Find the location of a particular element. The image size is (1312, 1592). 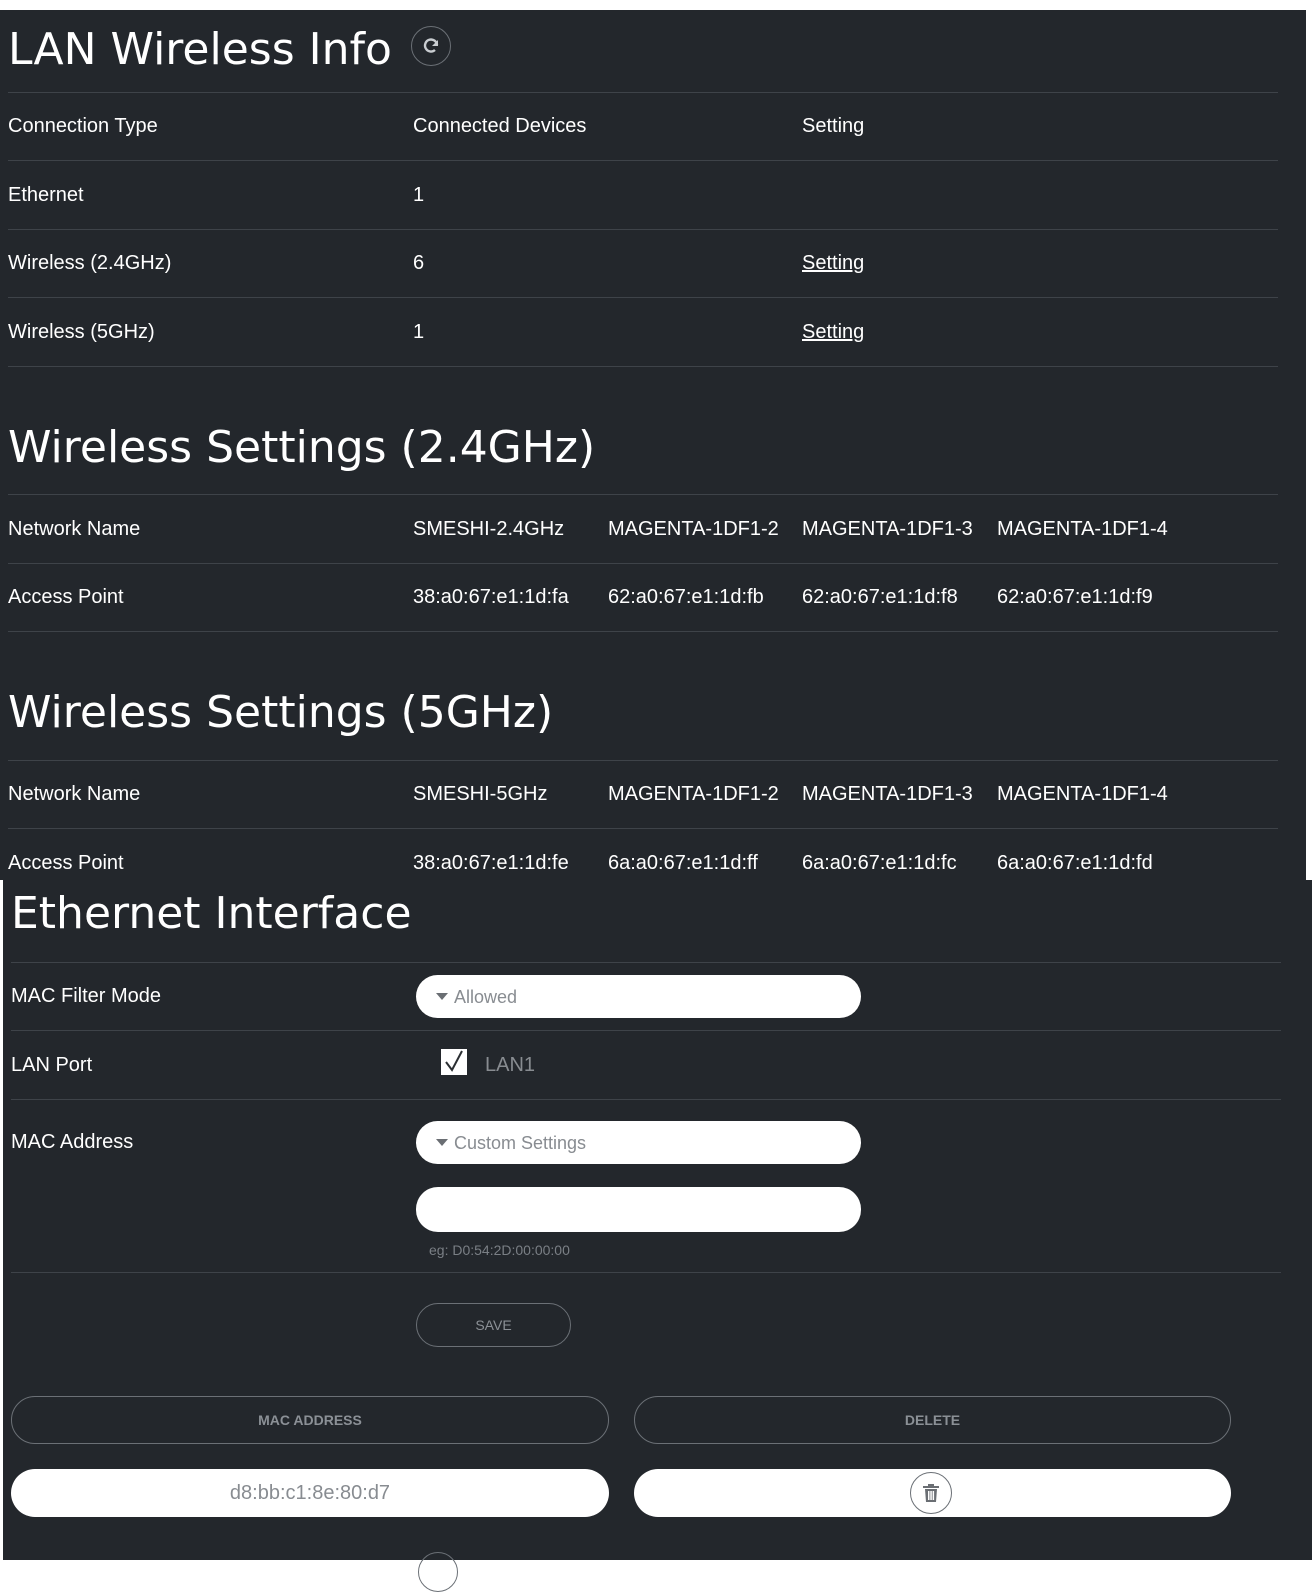

wireless-settings-5-title: Wireless Settings (5GHz) is located at coordinates (281, 712).